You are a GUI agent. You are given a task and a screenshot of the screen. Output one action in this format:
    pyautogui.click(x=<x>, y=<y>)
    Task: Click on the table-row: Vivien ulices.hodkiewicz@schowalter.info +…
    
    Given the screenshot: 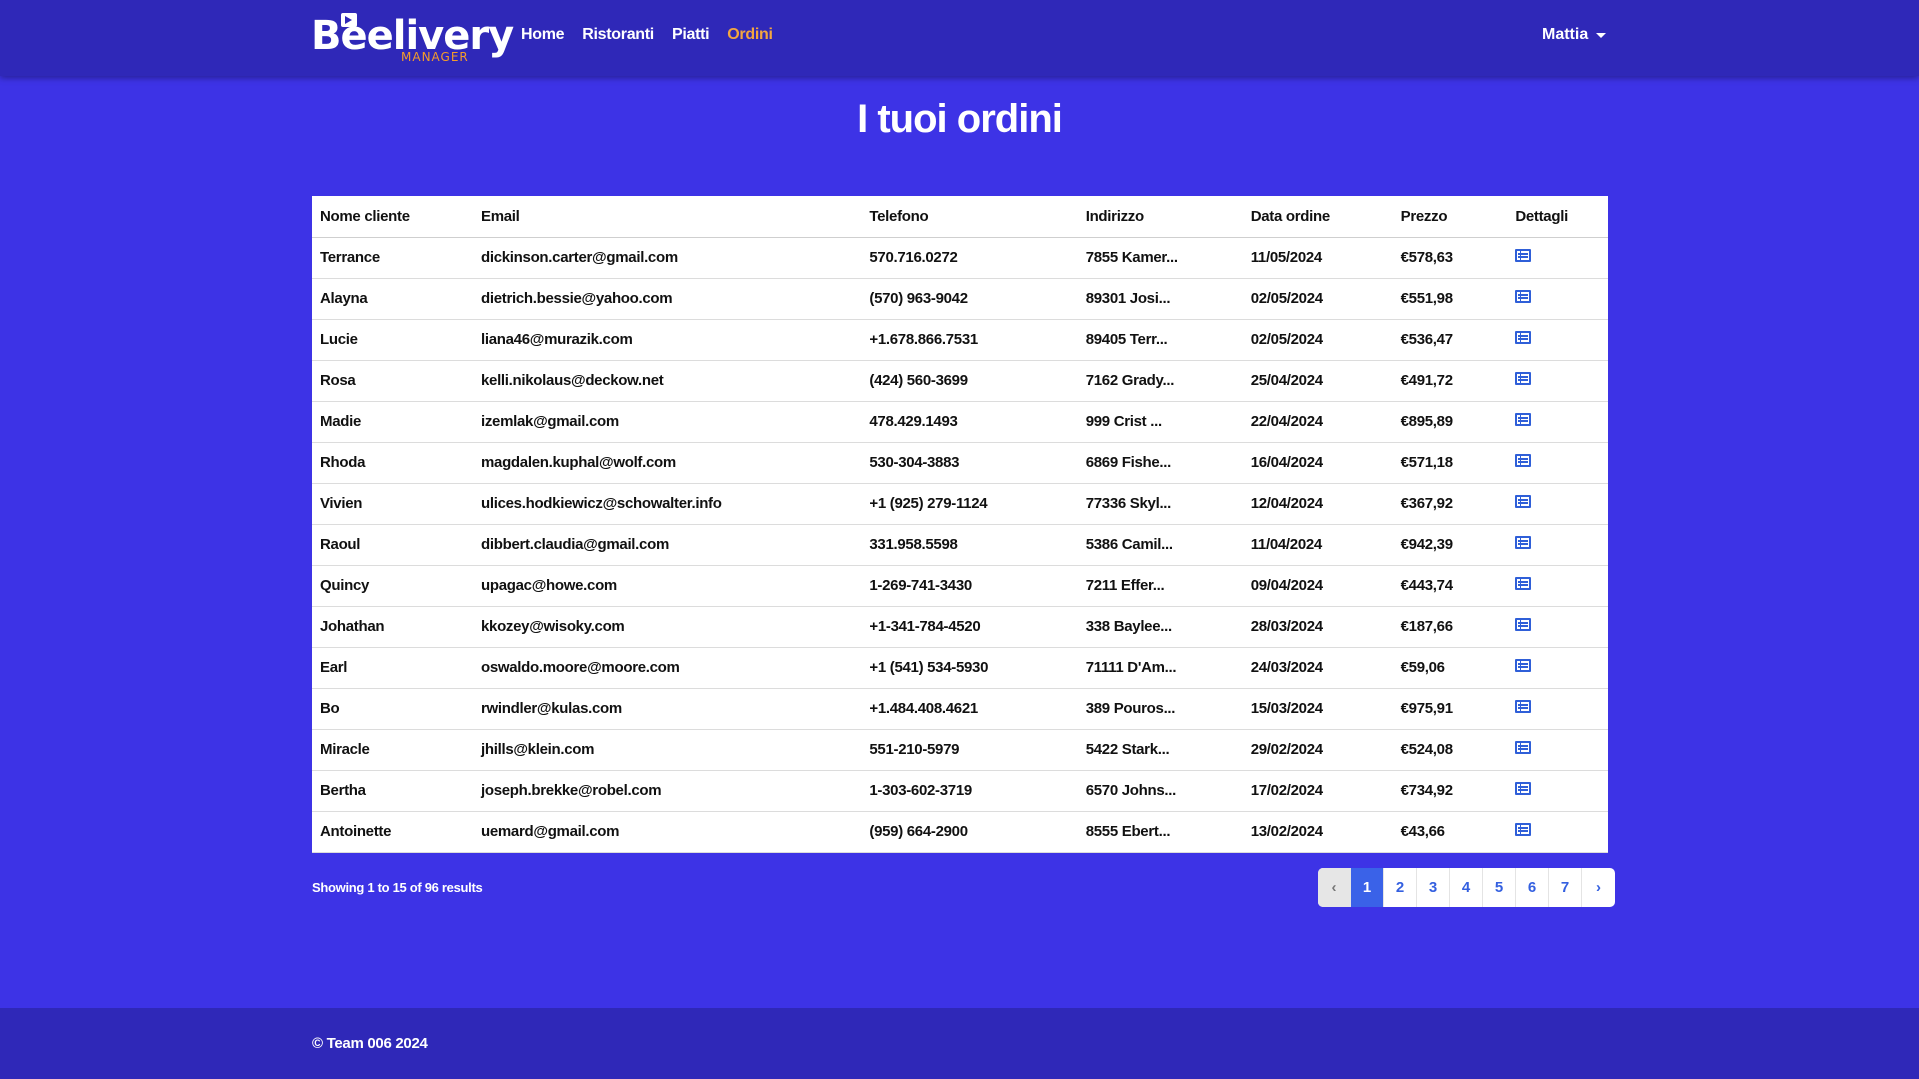 What is the action you would take?
    pyautogui.click(x=960, y=504)
    